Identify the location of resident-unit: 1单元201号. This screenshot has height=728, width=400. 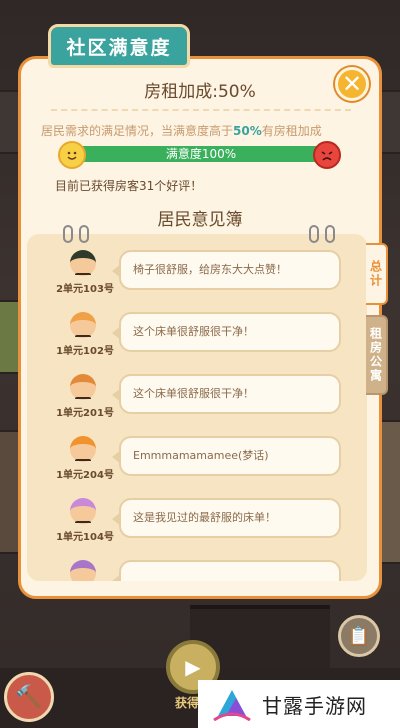
(85, 413).